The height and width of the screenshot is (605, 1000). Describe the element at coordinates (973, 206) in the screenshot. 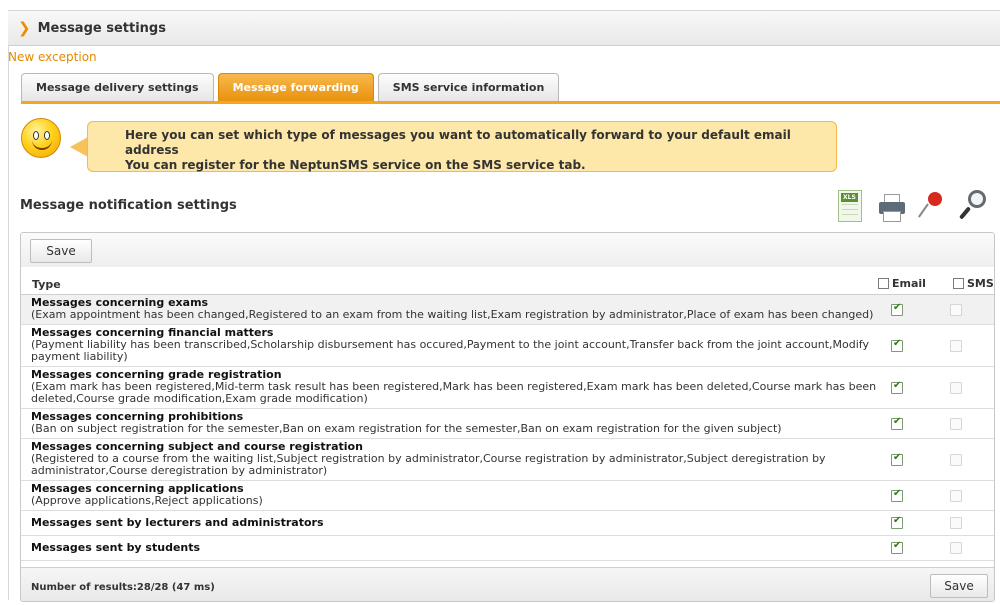

I see `search-icon` at that location.